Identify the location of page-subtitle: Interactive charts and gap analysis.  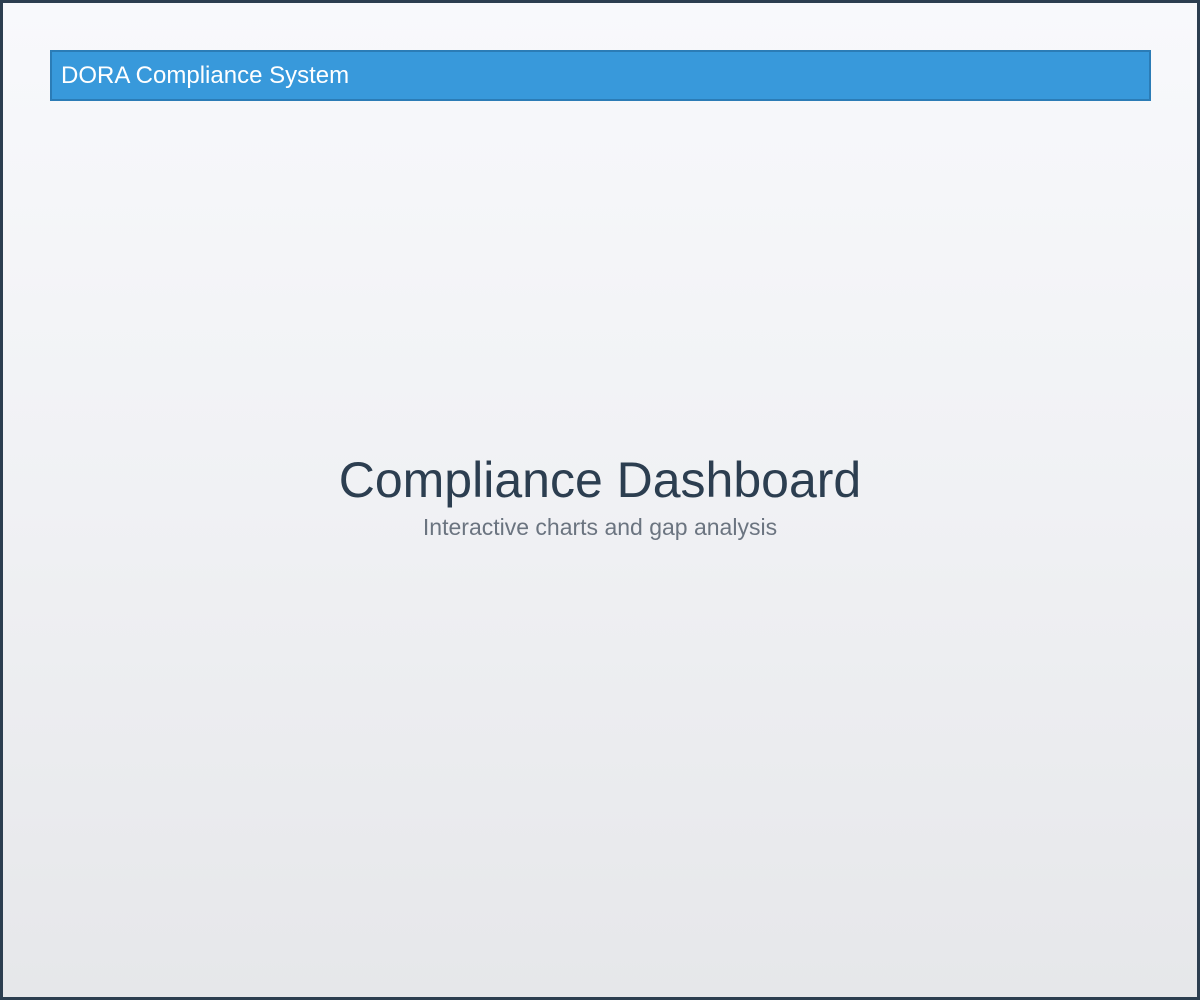
(600, 527).